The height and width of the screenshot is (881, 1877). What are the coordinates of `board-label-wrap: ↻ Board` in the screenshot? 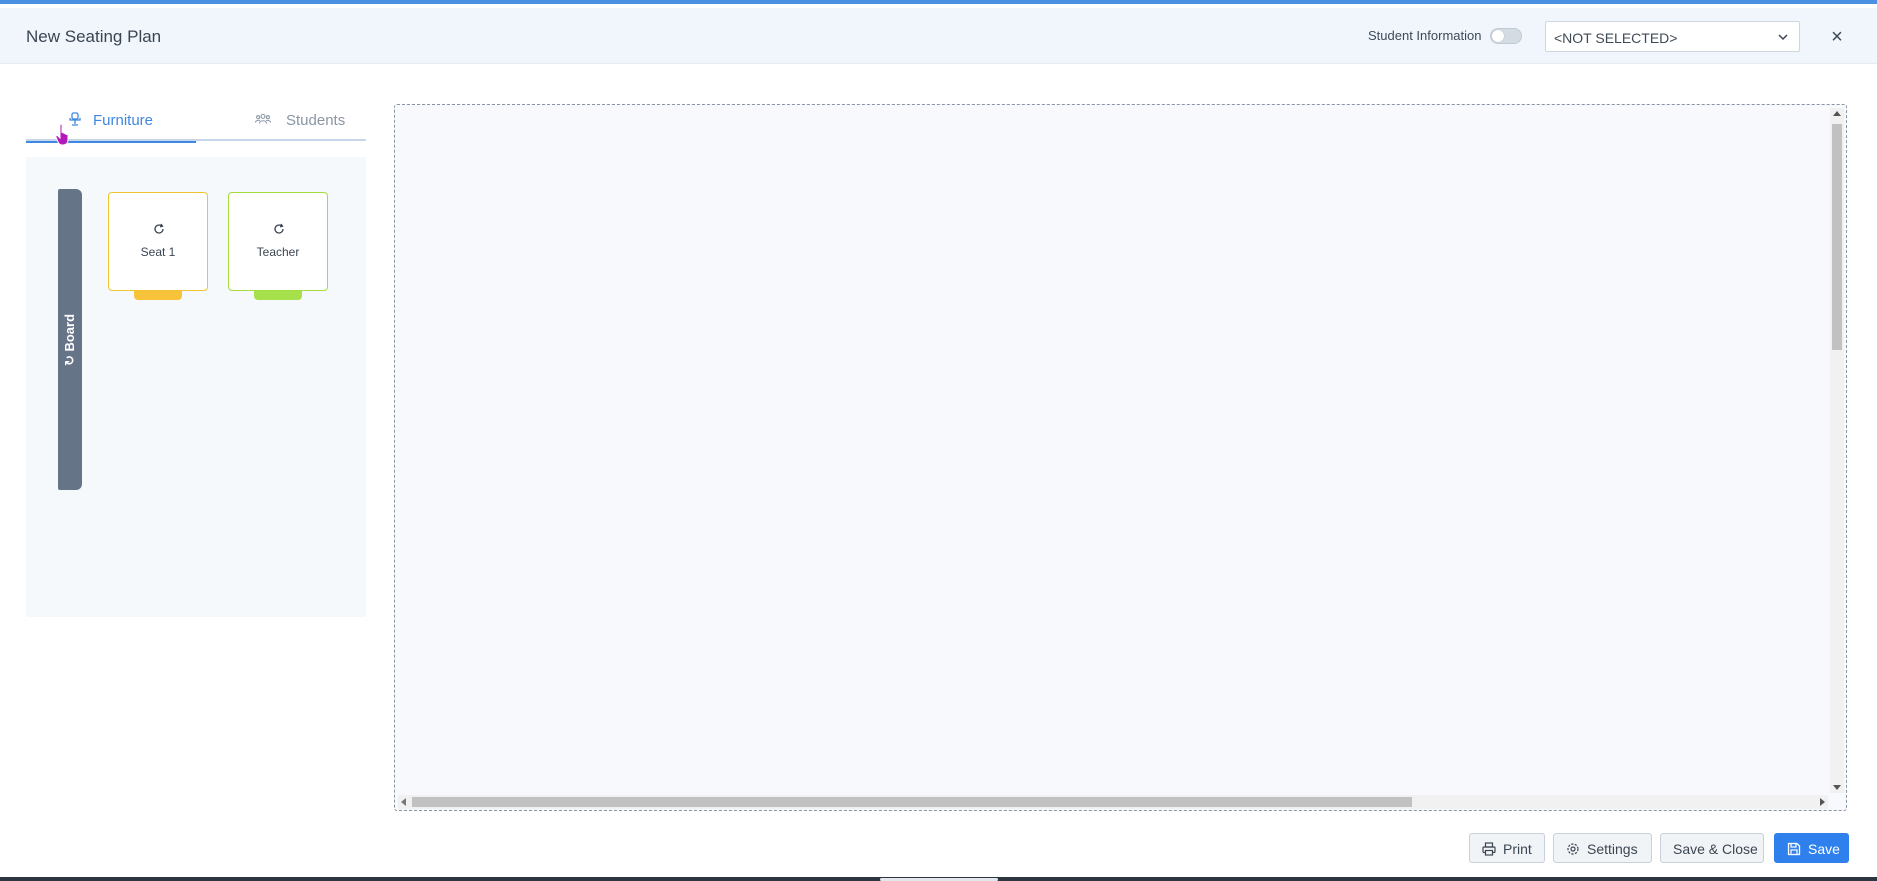 It's located at (70, 339).